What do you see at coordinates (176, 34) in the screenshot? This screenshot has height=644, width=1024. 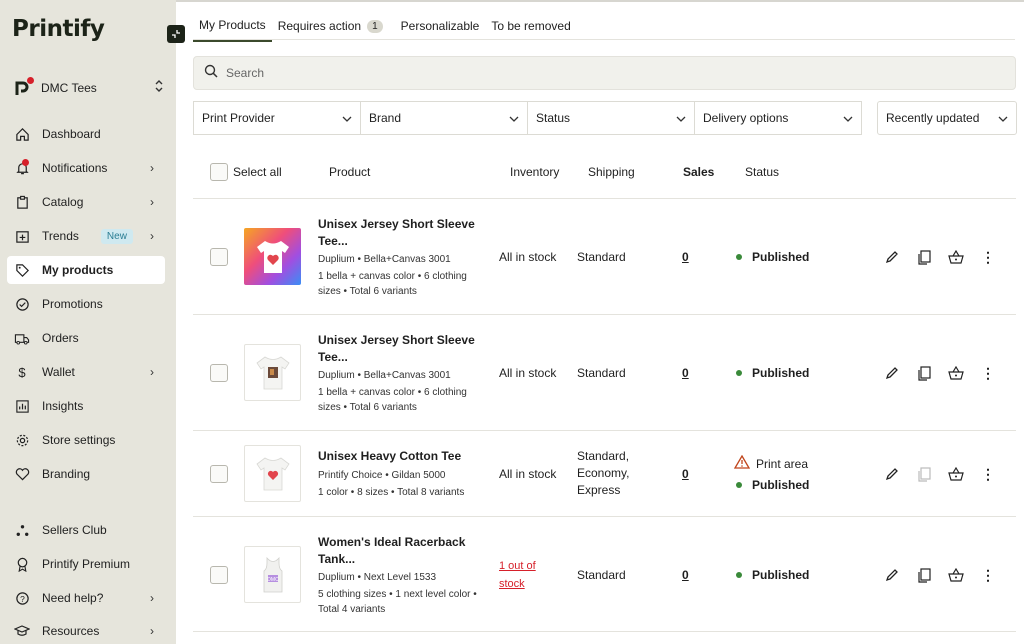 I see `collapse-sidebar-button` at bounding box center [176, 34].